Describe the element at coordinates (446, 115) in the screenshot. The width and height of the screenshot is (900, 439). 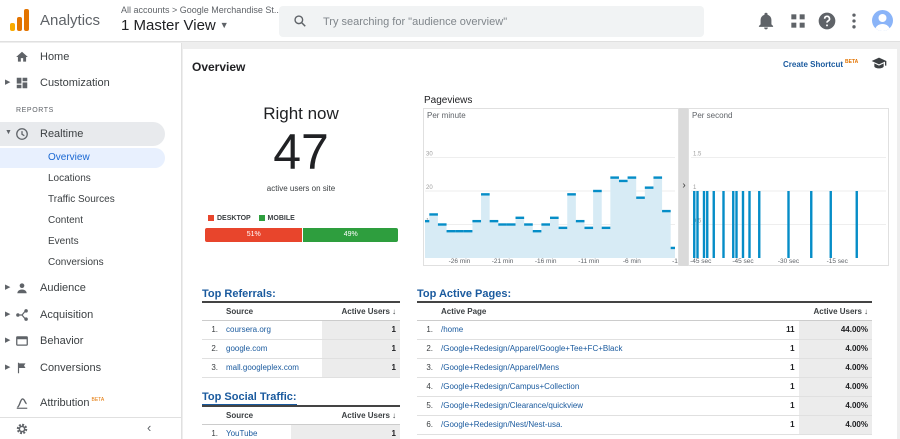
I see `per-minute-title: Per minute` at that location.